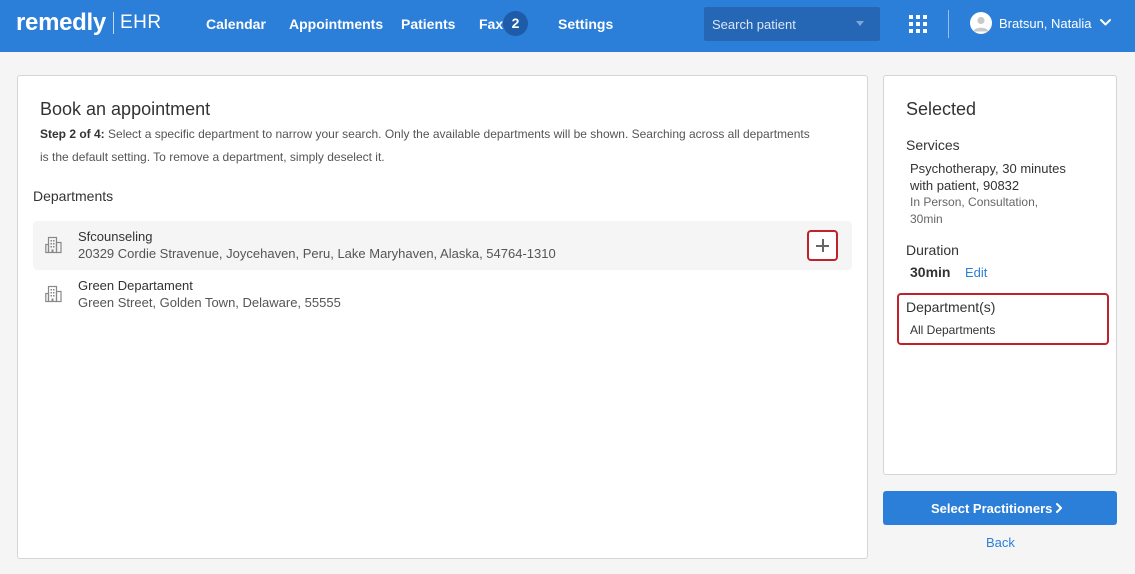 The height and width of the screenshot is (574, 1135). I want to click on nav-settings: Settings, so click(585, 24).